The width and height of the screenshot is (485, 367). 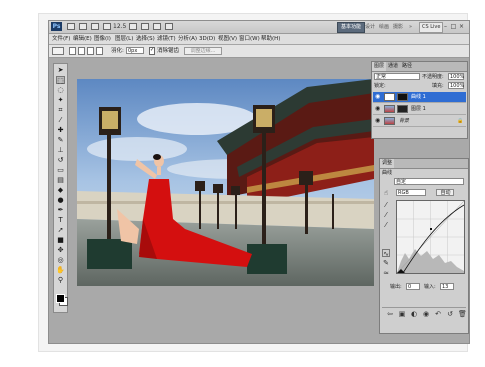 I want to click on zoom-tool-icon: ⚲, so click(x=60, y=280).